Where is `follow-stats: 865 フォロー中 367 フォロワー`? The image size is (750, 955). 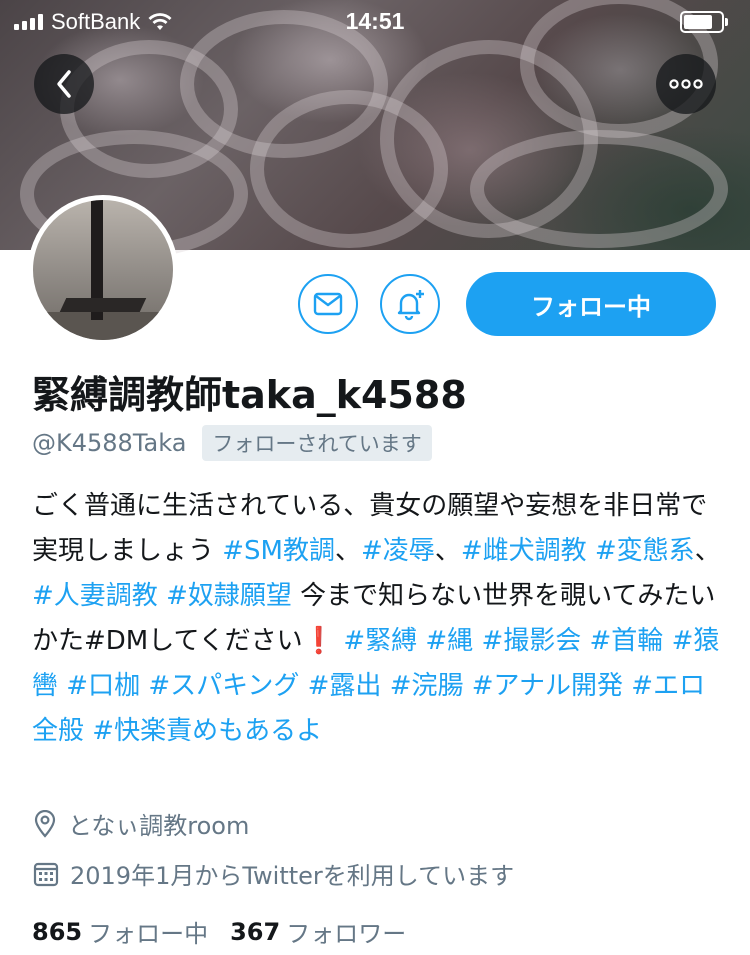
follow-stats: 865 フォロー中 367 フォロワー is located at coordinates (230, 931).